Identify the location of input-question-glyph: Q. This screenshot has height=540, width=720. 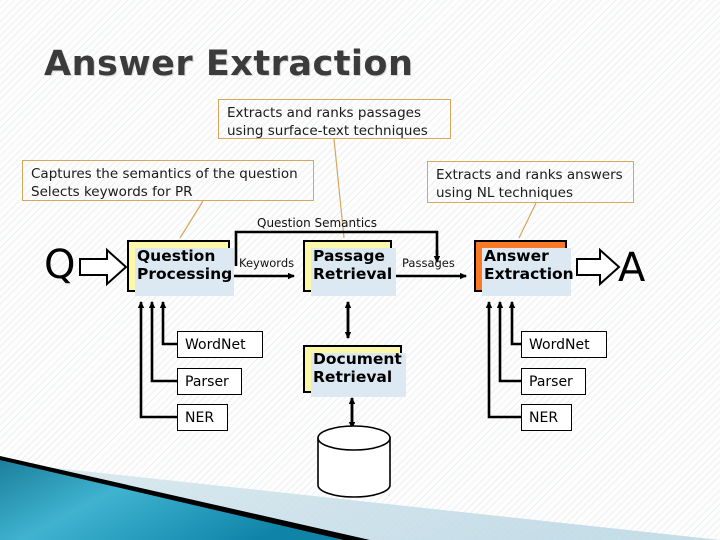
(60, 265).